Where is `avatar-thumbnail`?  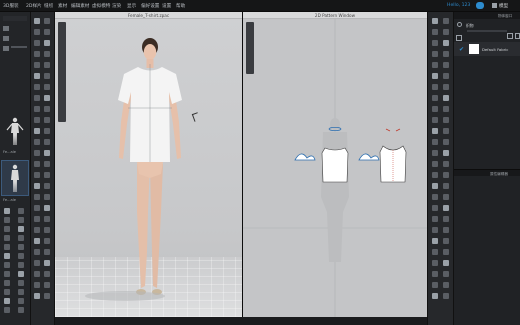
avatar-thumbnail is located at coordinates (15, 132).